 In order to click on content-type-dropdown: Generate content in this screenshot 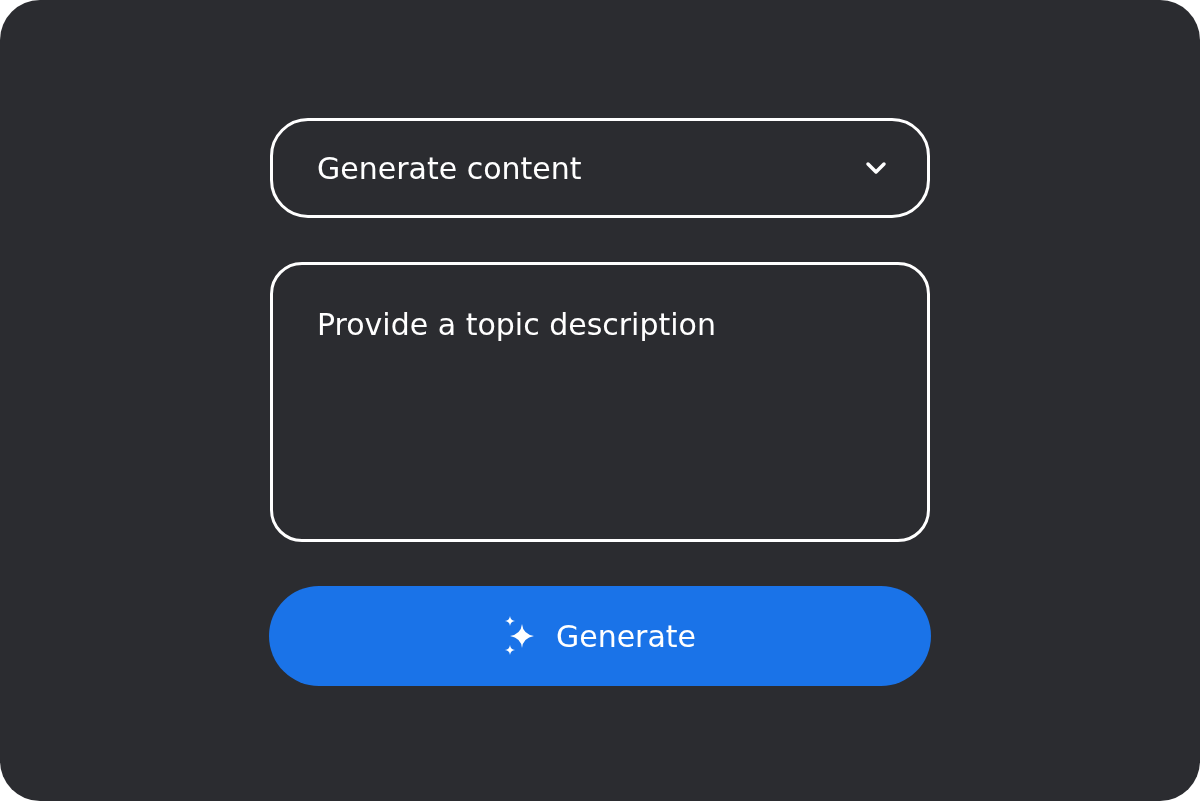, I will do `click(600, 168)`.